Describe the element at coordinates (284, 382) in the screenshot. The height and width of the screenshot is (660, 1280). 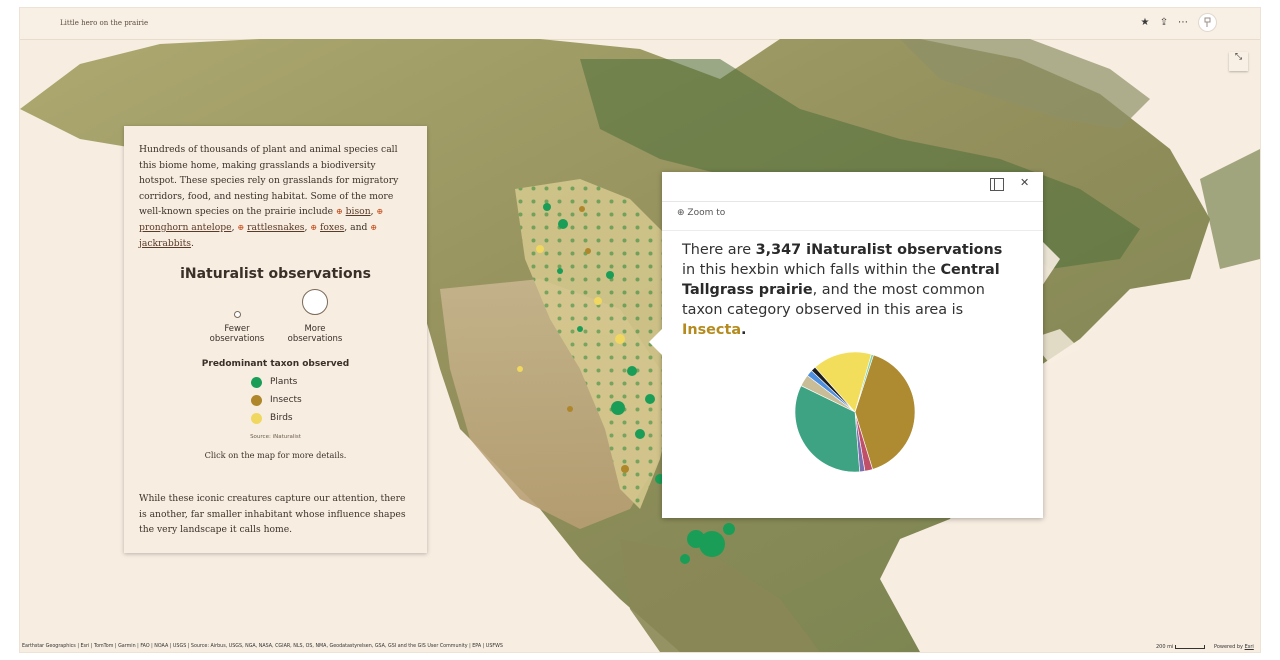
I see `legend-label: Plants` at that location.